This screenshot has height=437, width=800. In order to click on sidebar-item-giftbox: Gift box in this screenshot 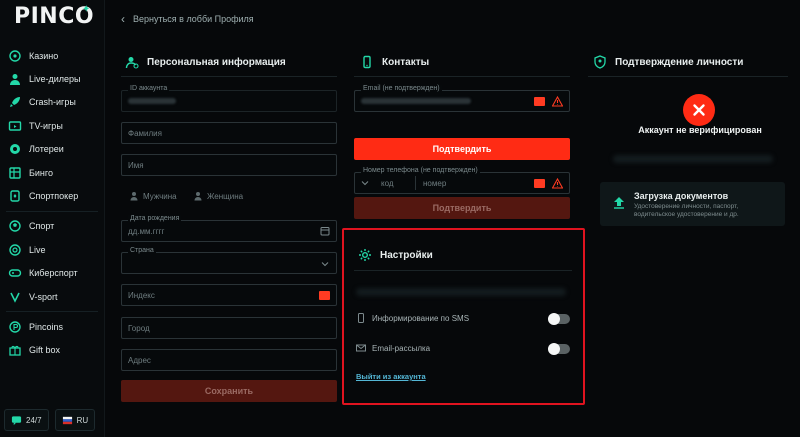, I will do `click(52, 350)`.